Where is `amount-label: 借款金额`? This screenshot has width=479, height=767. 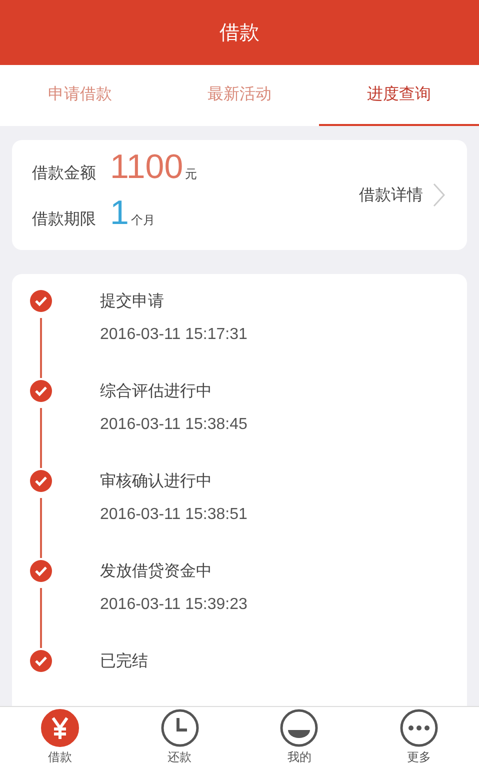 amount-label: 借款金额 is located at coordinates (64, 173).